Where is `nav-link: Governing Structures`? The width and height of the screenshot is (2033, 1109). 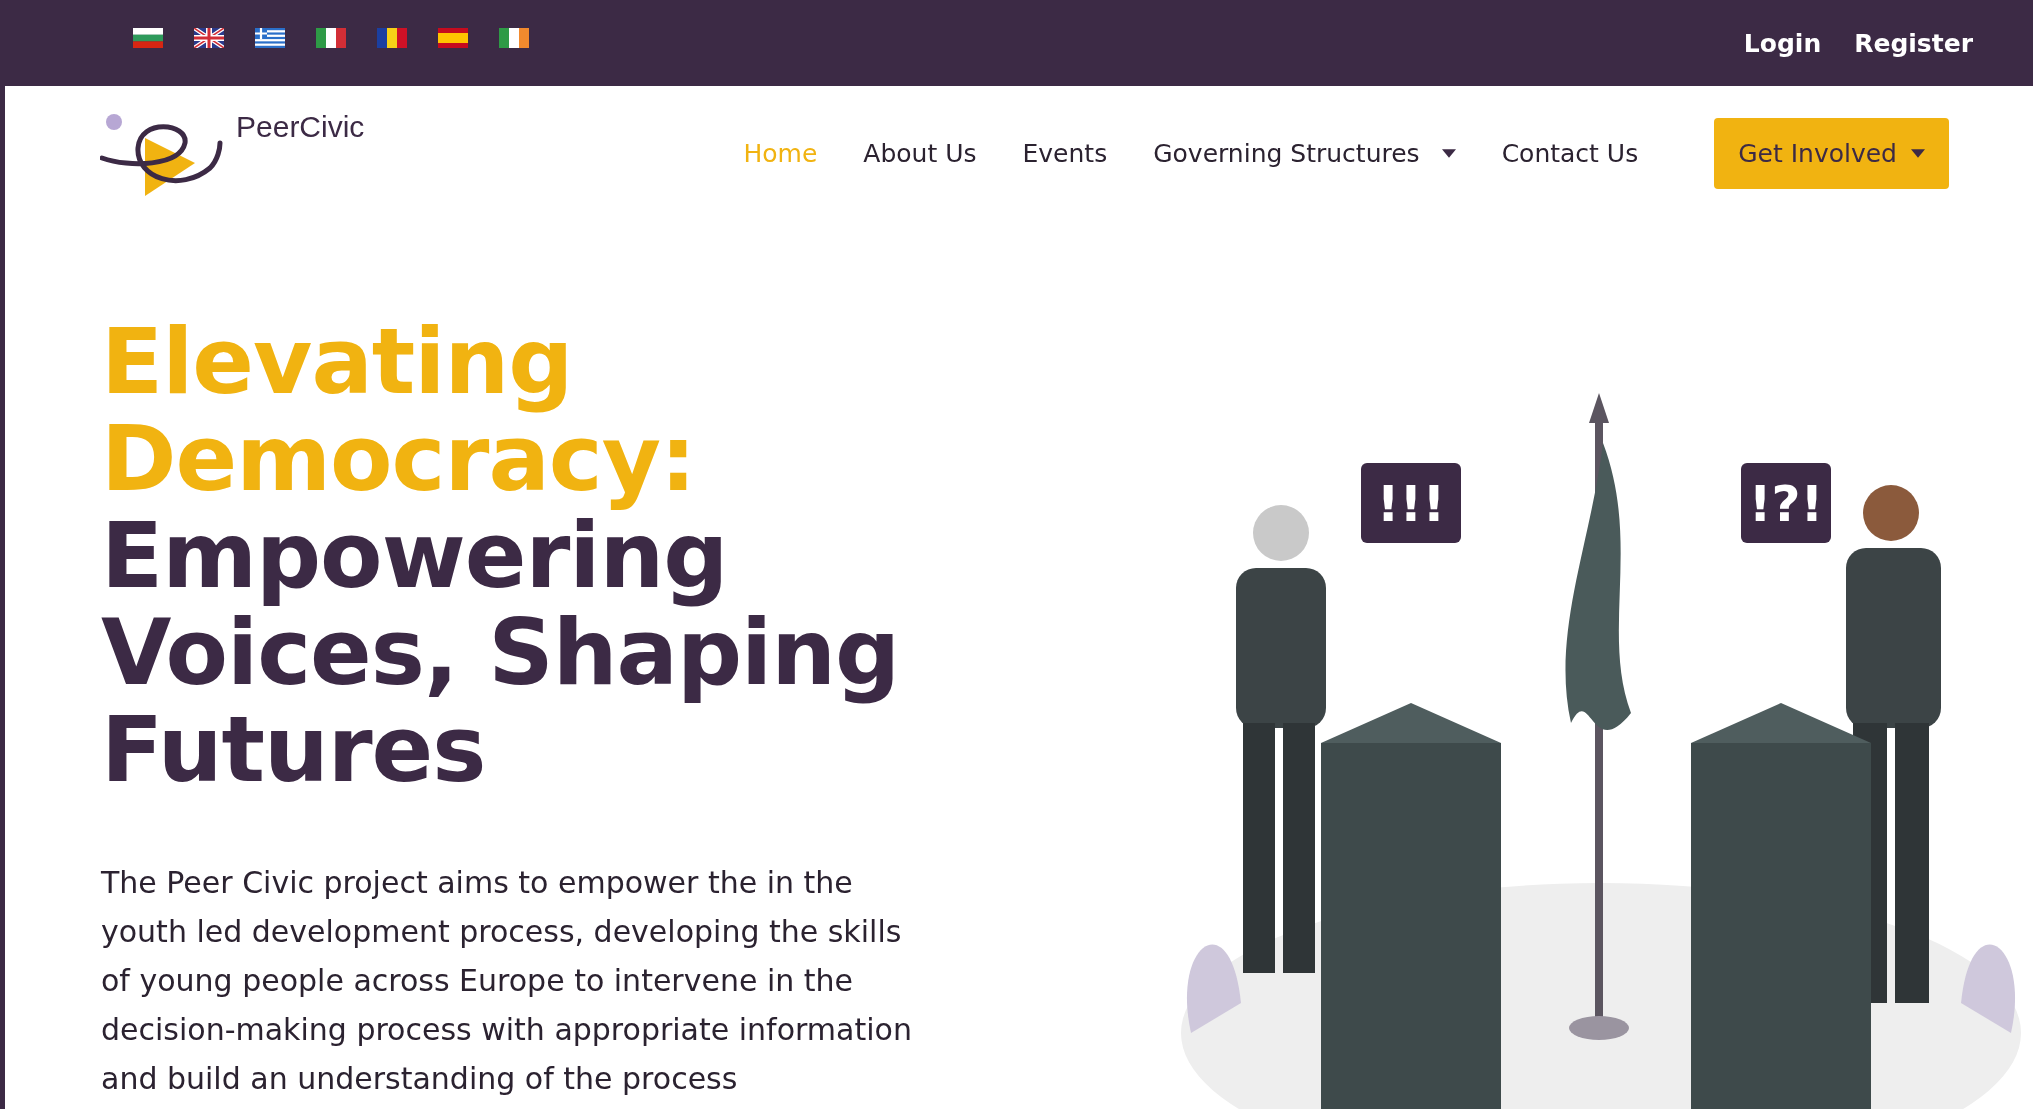
nav-link: Governing Structures is located at coordinates (1304, 153).